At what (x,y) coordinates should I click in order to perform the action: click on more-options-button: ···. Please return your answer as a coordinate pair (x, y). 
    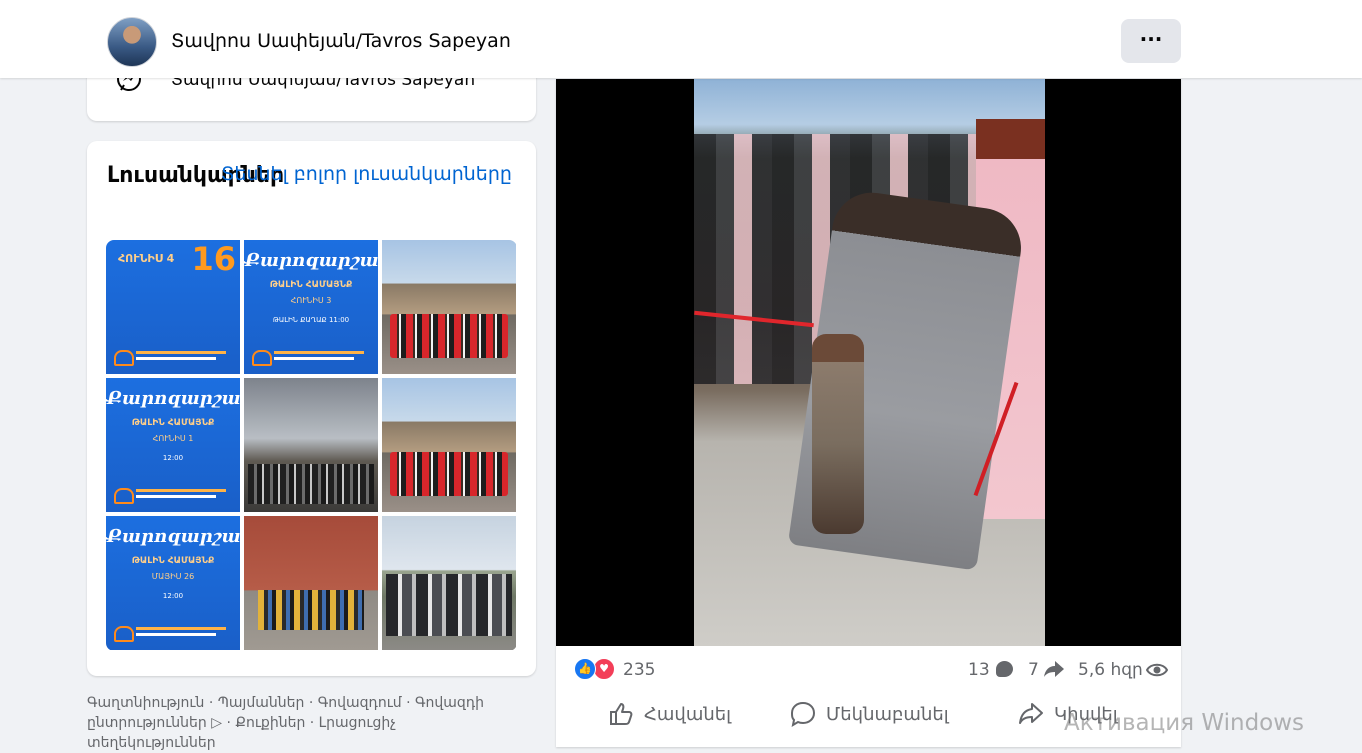
    Looking at the image, I should click on (1151, 41).